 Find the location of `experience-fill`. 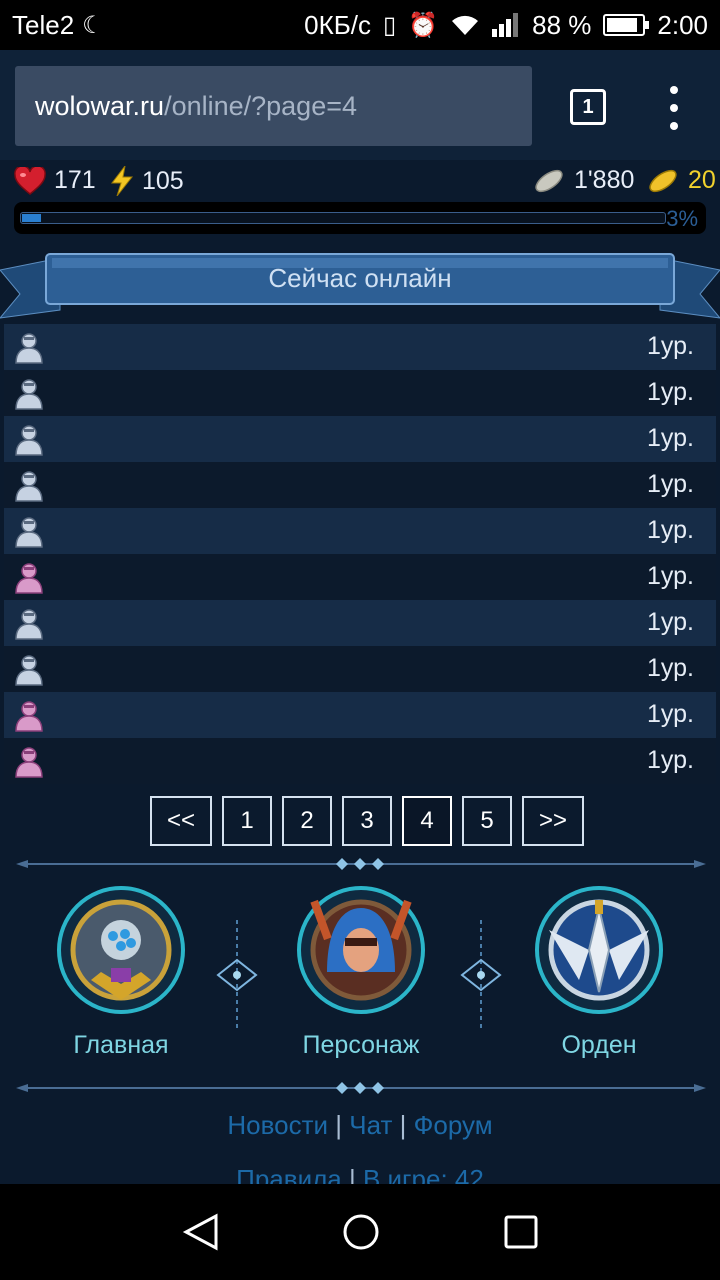

experience-fill is located at coordinates (32, 218).